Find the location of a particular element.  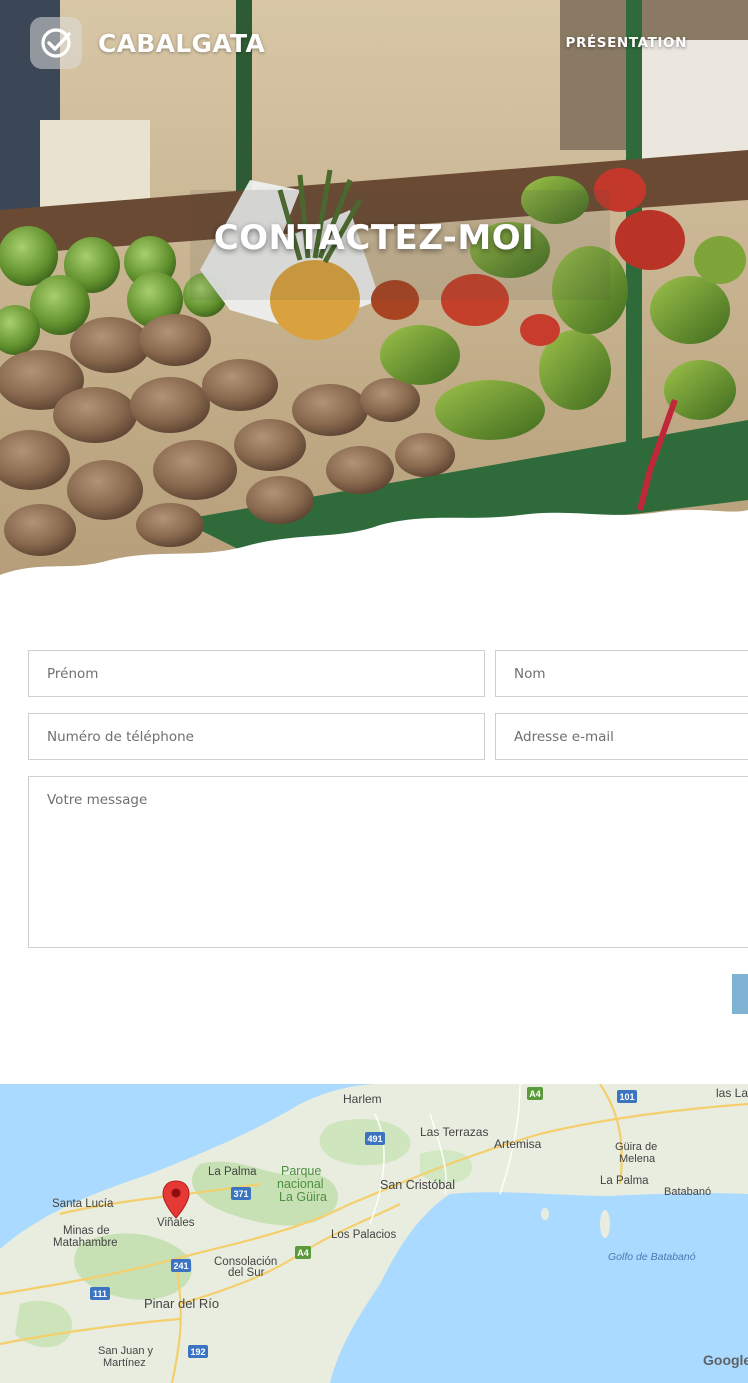

map-label: Melena is located at coordinates (637, 1159).